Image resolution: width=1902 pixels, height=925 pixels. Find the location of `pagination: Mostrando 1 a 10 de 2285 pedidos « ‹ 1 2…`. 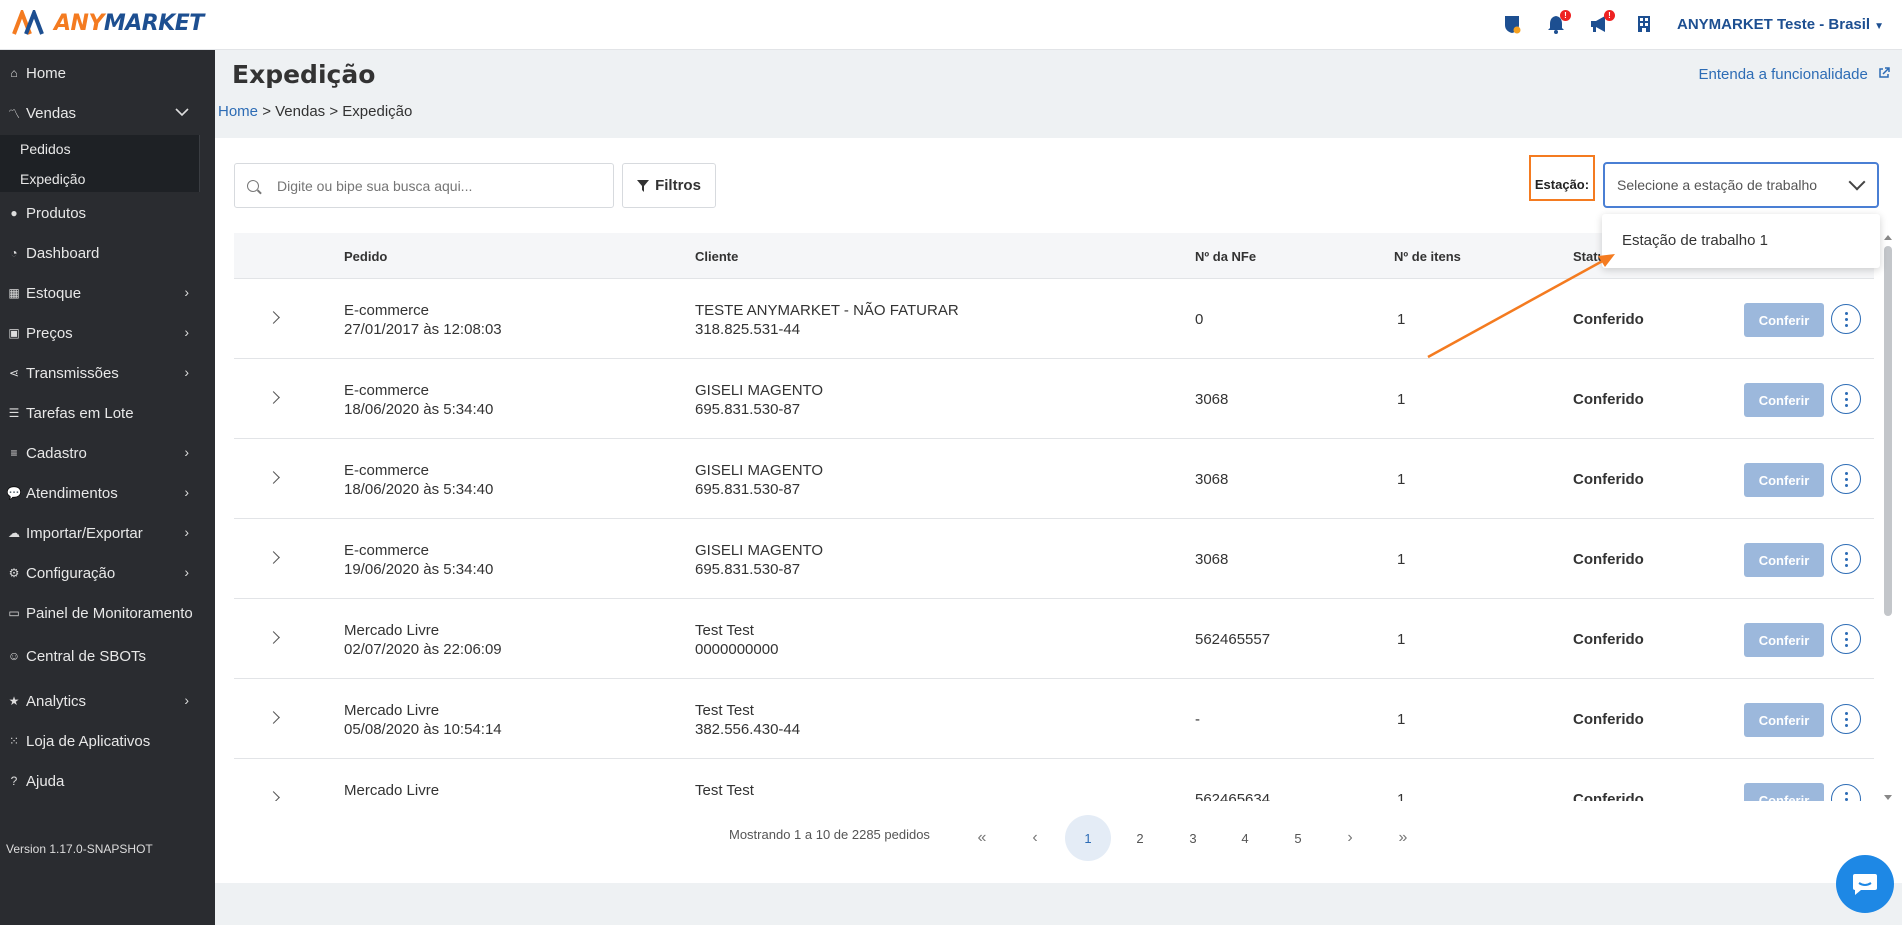

pagination: Mostrando 1 a 10 de 2285 pedidos « ‹ 1 2… is located at coordinates (1058, 835).